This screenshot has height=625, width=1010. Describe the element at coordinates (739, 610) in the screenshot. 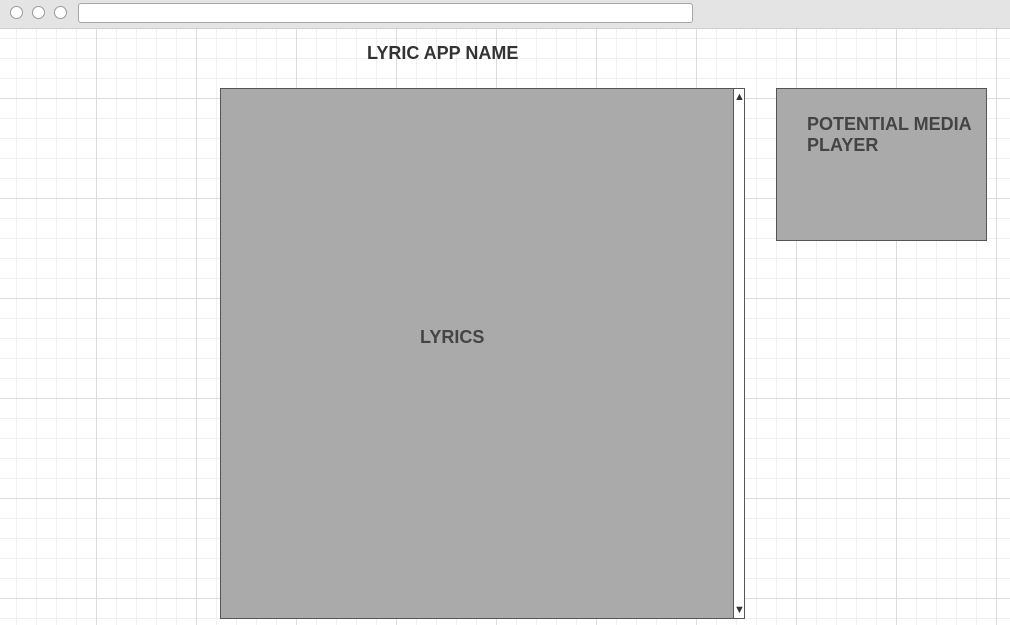

I see `scroll-down-icon: ▼` at that location.